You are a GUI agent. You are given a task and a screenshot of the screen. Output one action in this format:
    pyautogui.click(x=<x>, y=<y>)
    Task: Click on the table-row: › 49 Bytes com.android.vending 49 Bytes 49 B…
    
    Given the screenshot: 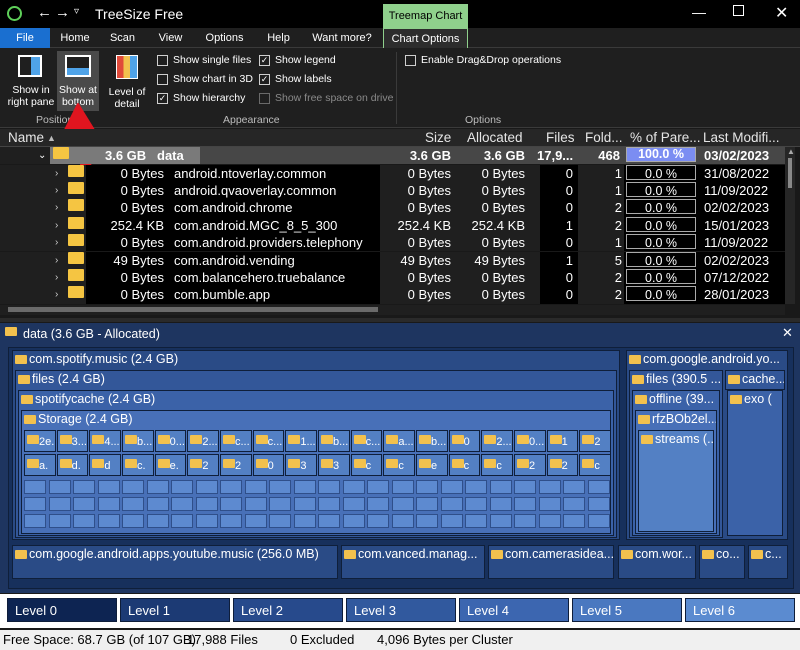 What is the action you would take?
    pyautogui.click(x=392, y=260)
    